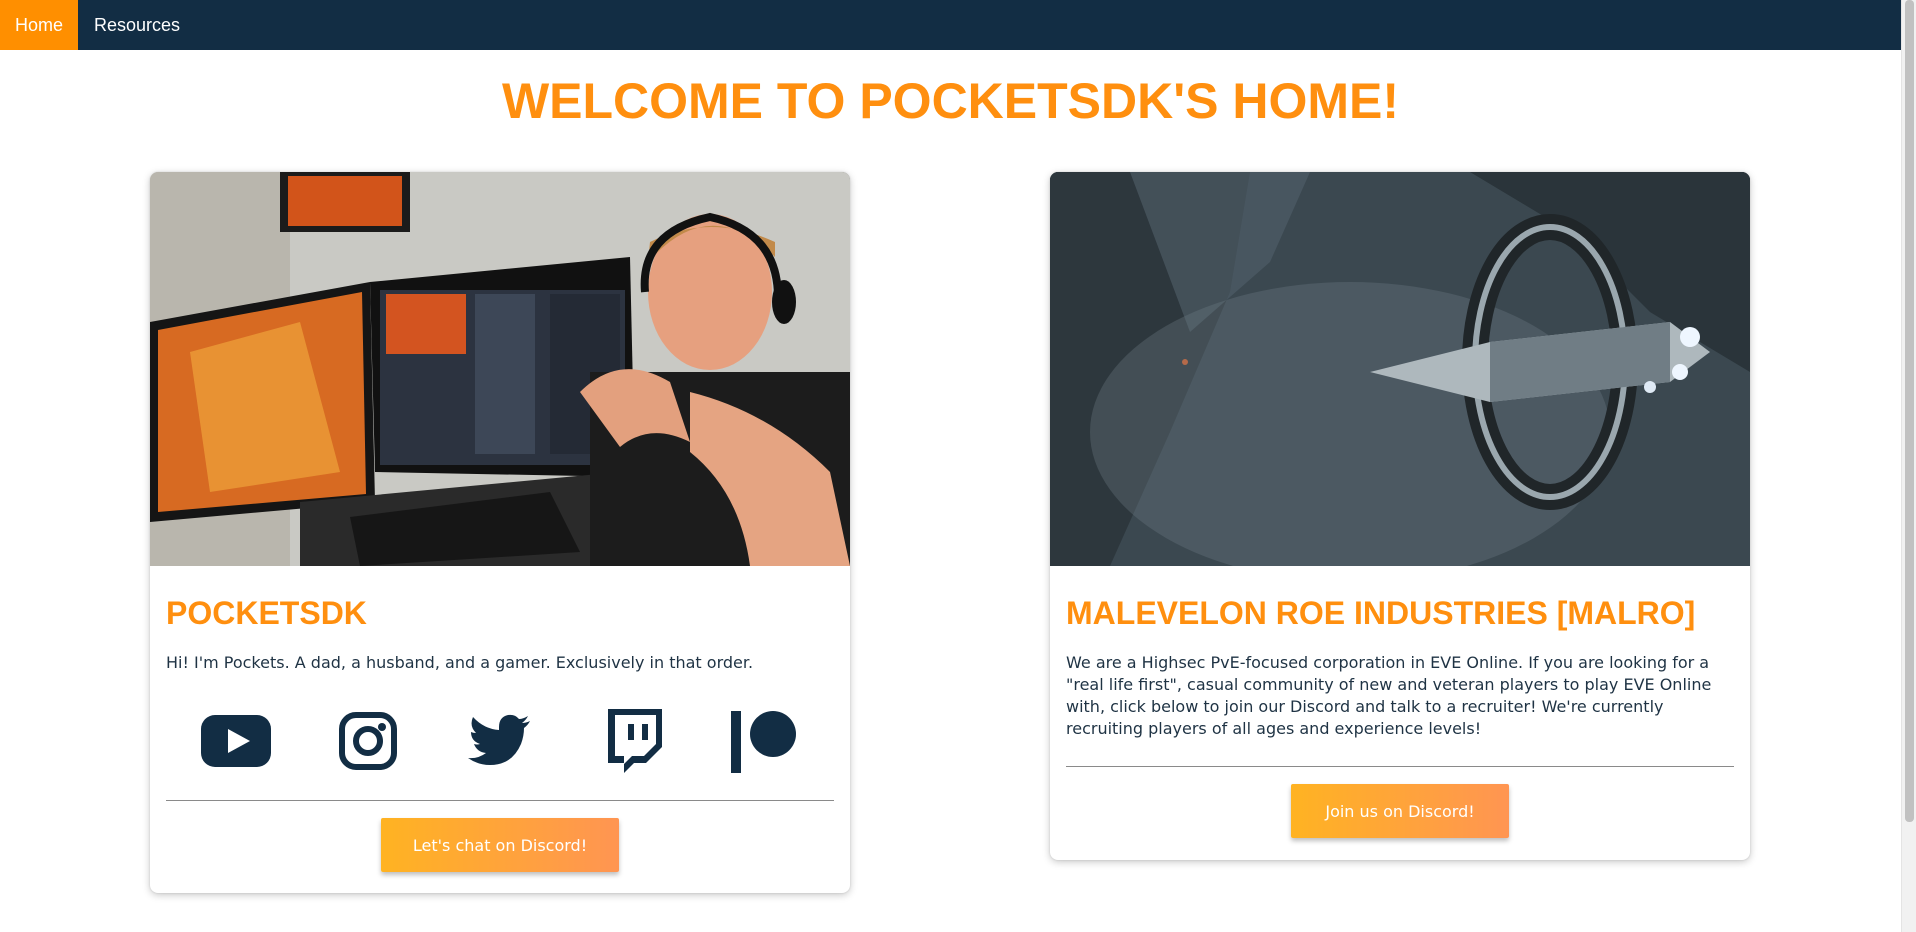  What do you see at coordinates (1381, 613) in the screenshot?
I see `card-title: MALEVELON ROE INDUSTRIES [MALRO]` at bounding box center [1381, 613].